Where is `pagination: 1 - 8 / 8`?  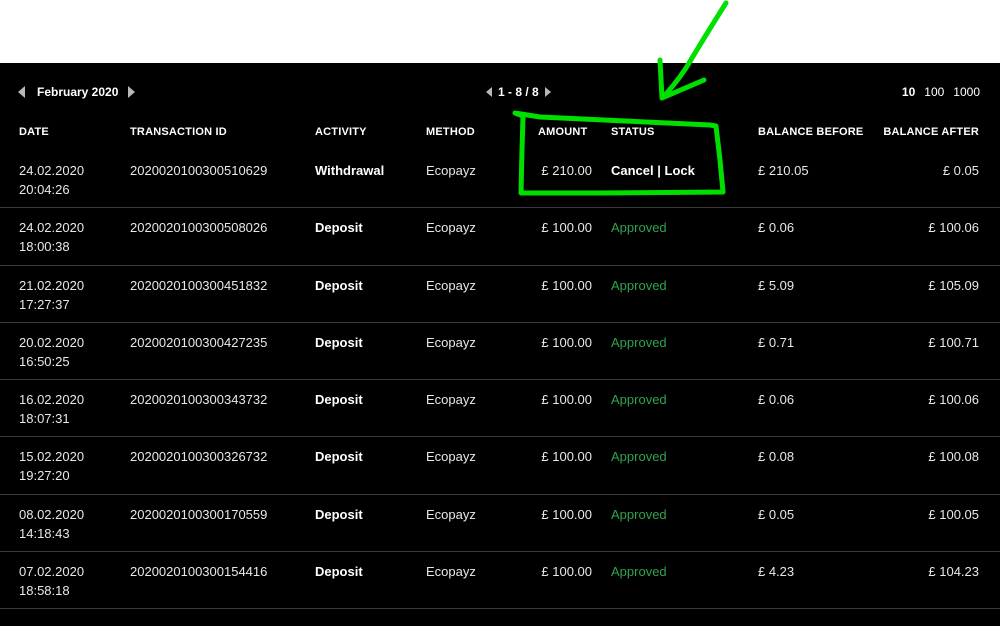 pagination: 1 - 8 / 8 is located at coordinates (518, 92).